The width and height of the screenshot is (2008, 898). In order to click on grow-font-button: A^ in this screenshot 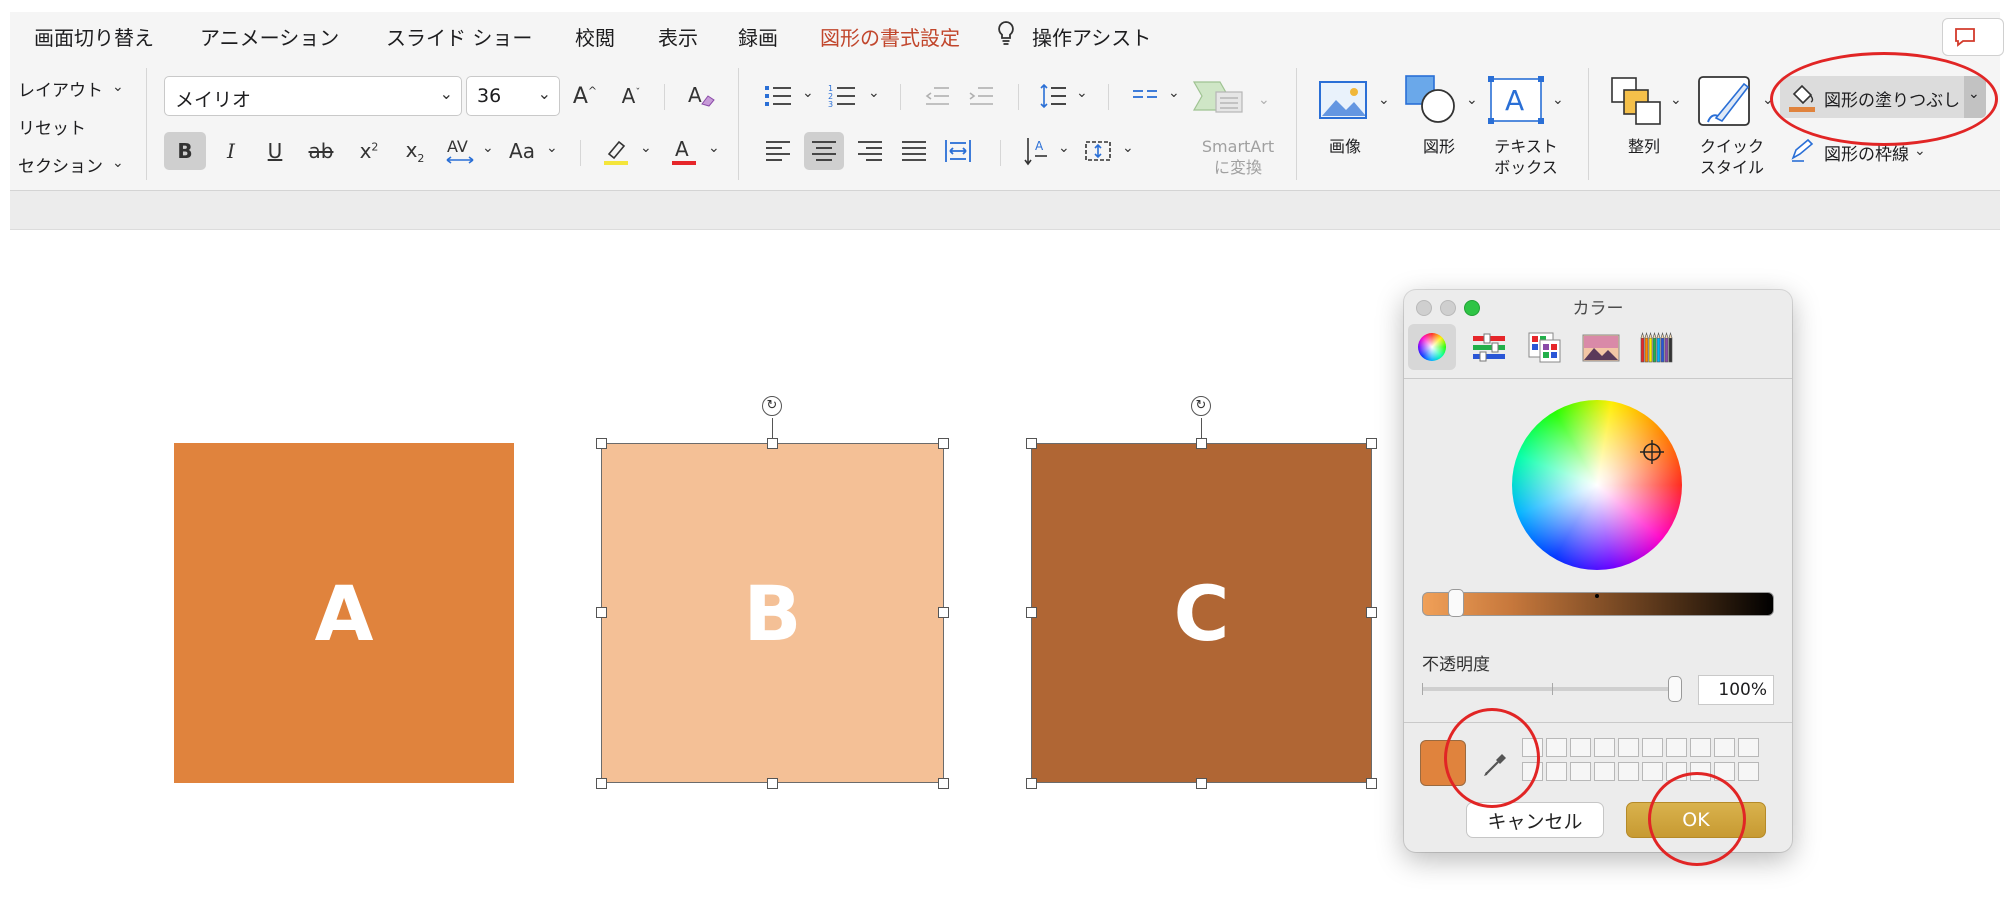, I will do `click(585, 96)`.